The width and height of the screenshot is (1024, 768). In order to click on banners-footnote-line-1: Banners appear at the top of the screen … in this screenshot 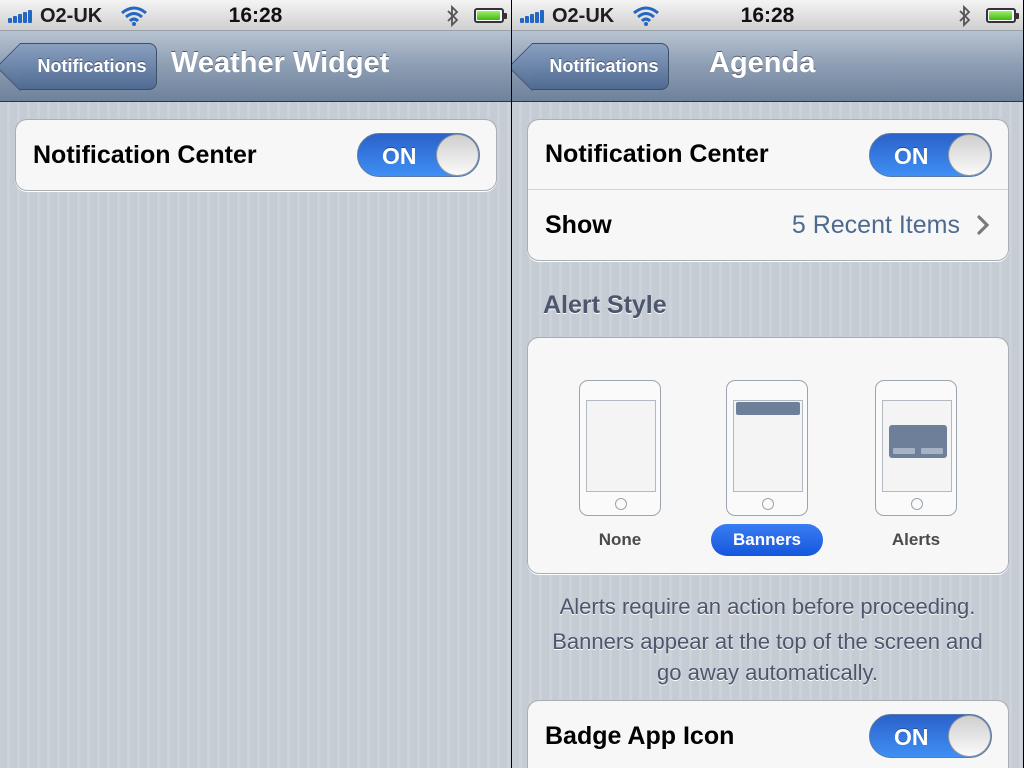, I will do `click(767, 641)`.